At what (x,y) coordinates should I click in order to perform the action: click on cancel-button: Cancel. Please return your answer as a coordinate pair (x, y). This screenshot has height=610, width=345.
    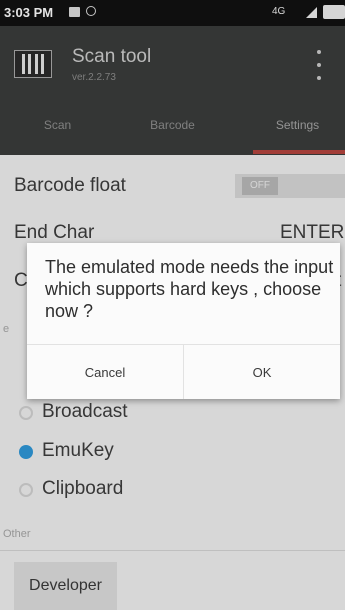
    Looking at the image, I should click on (105, 372).